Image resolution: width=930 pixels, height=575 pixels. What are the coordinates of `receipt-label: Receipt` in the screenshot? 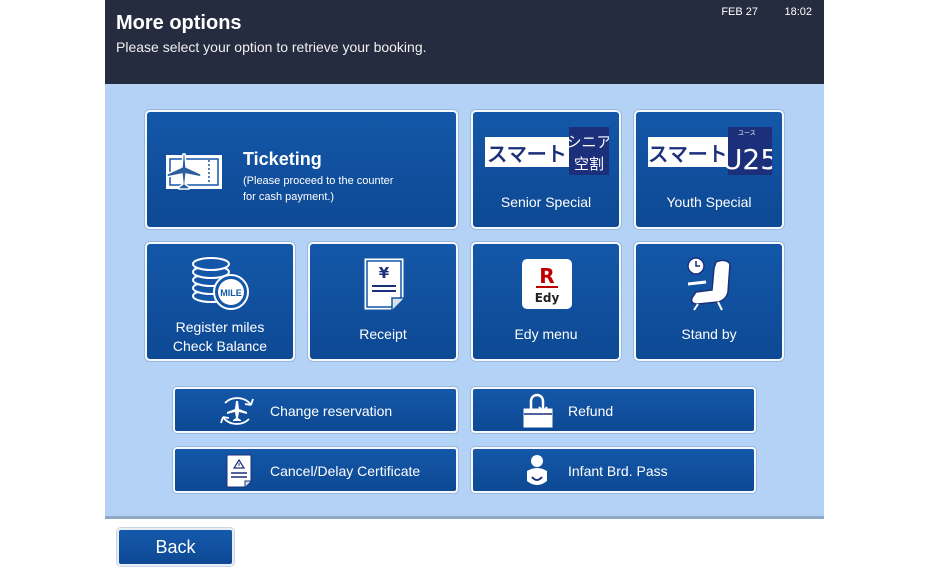 It's located at (383, 334).